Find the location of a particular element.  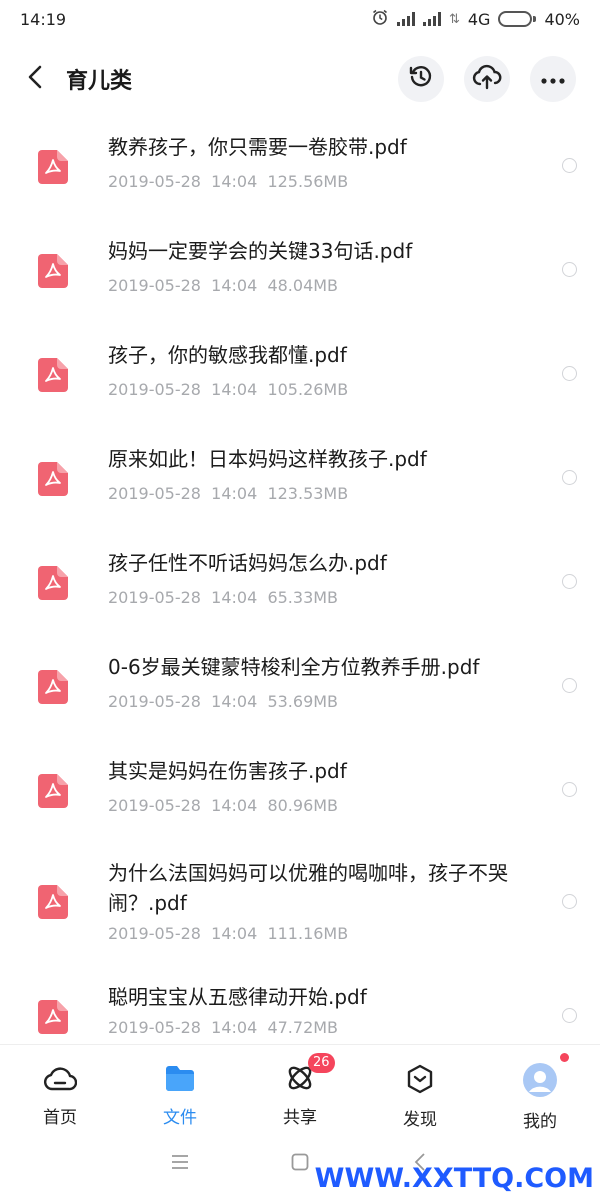

file-meta: 2019-05-28 14:04 53.69MB is located at coordinates (223, 701).